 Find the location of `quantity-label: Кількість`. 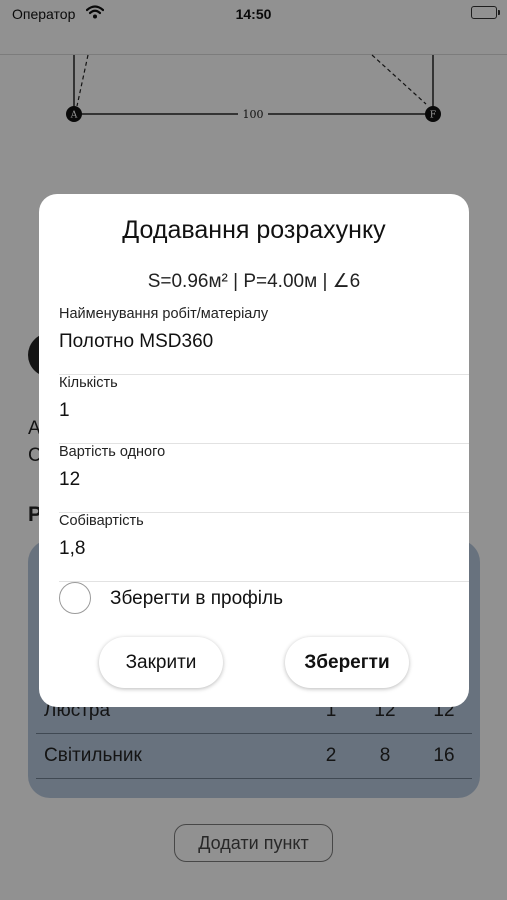

quantity-label: Кількість is located at coordinates (88, 383).